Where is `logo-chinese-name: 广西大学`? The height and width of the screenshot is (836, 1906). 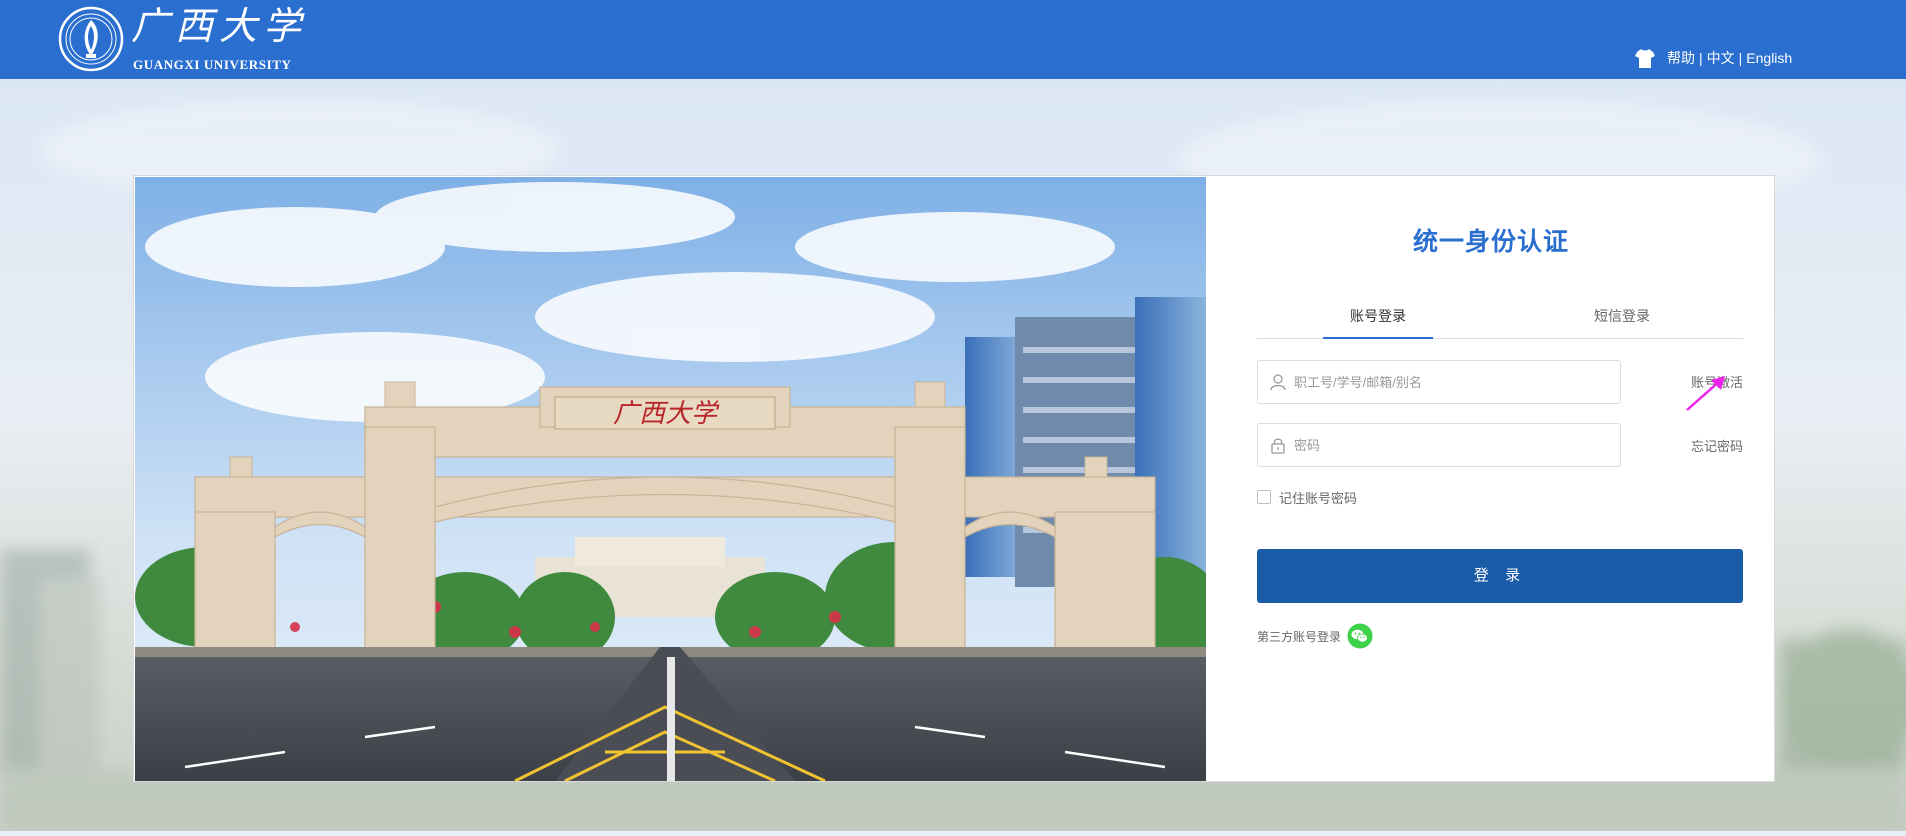
logo-chinese-name: 广西大学 is located at coordinates (219, 26).